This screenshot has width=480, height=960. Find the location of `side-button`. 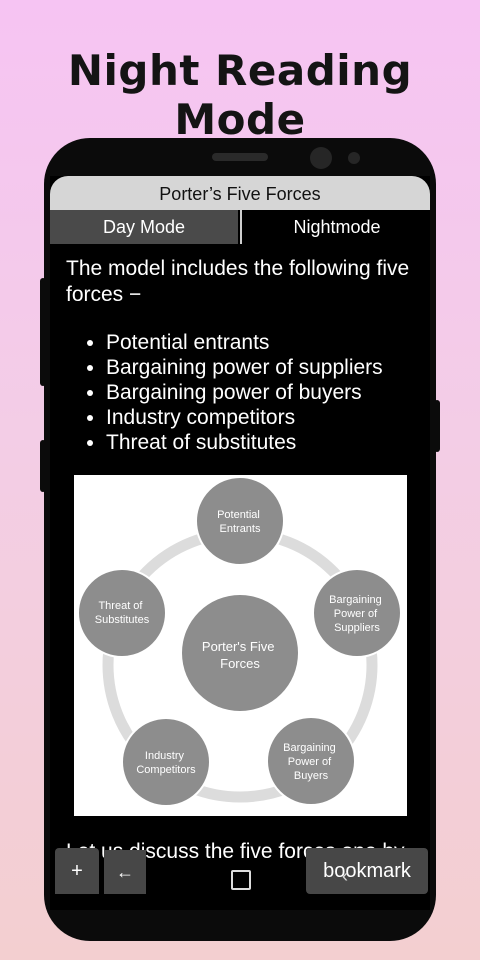

side-button is located at coordinates (43, 466).